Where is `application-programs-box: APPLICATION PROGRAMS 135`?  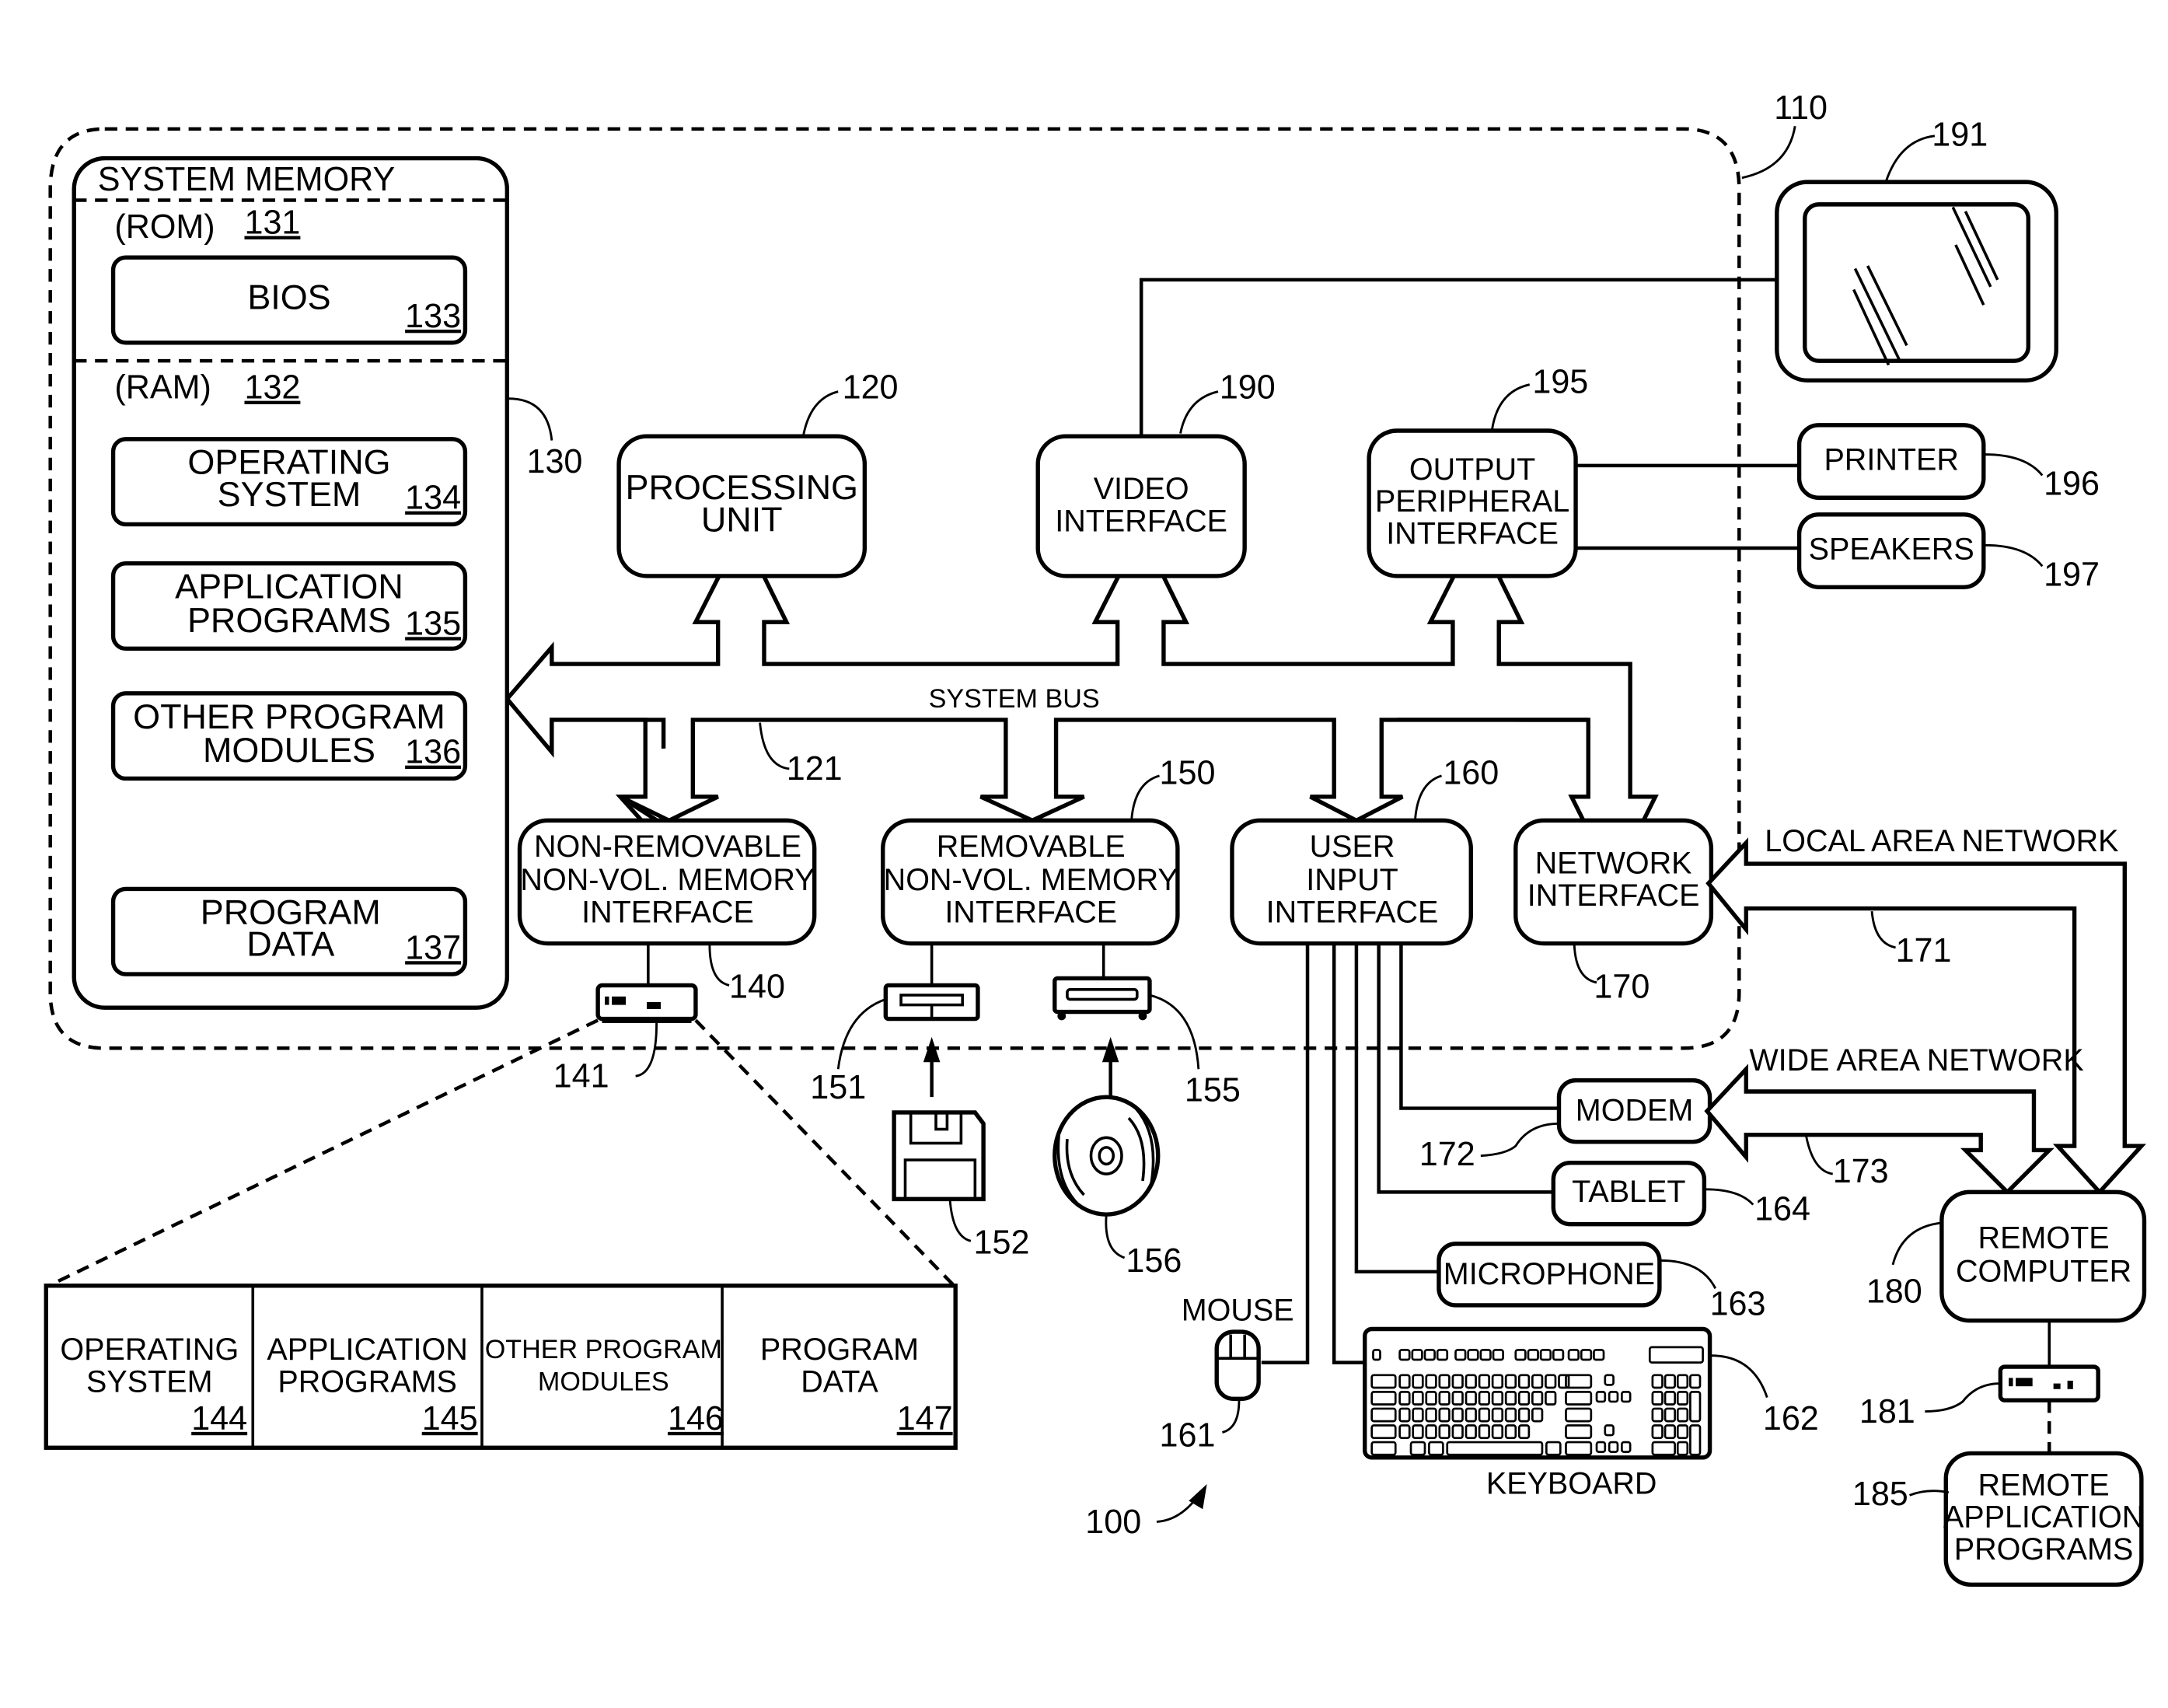
application-programs-box: APPLICATION PROGRAMS 135 is located at coordinates (289, 606).